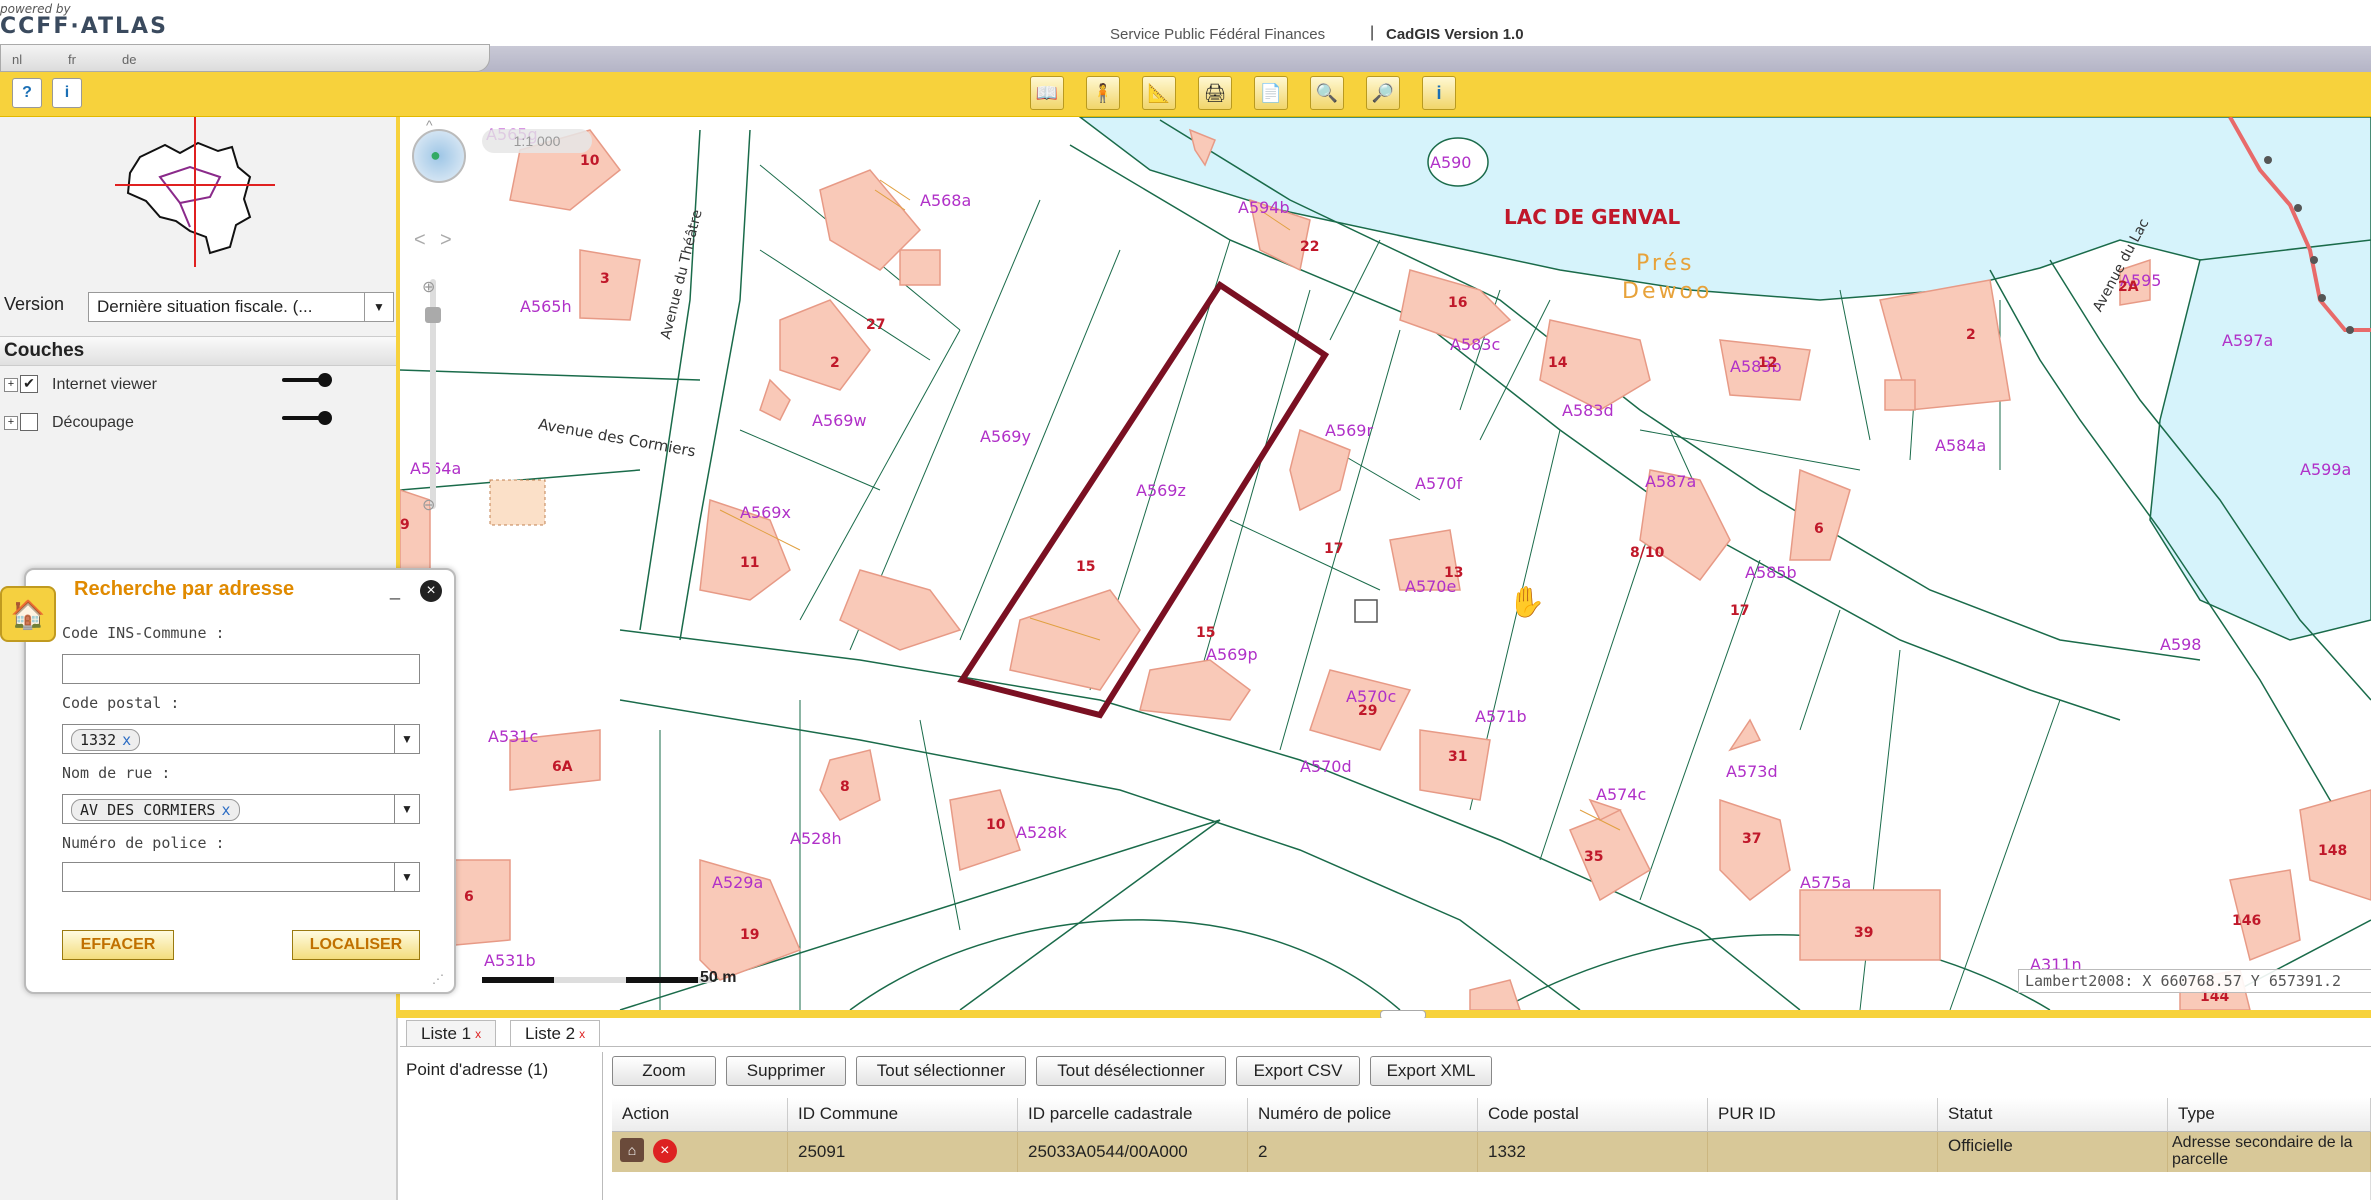  Describe the element at coordinates (1647, 553) in the screenshot. I see `house-number-label: 8/10` at that location.